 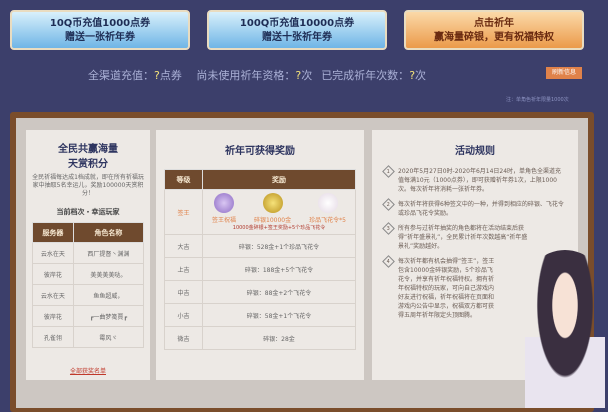 I want to click on level-cell: 上吉, so click(x=183, y=269).